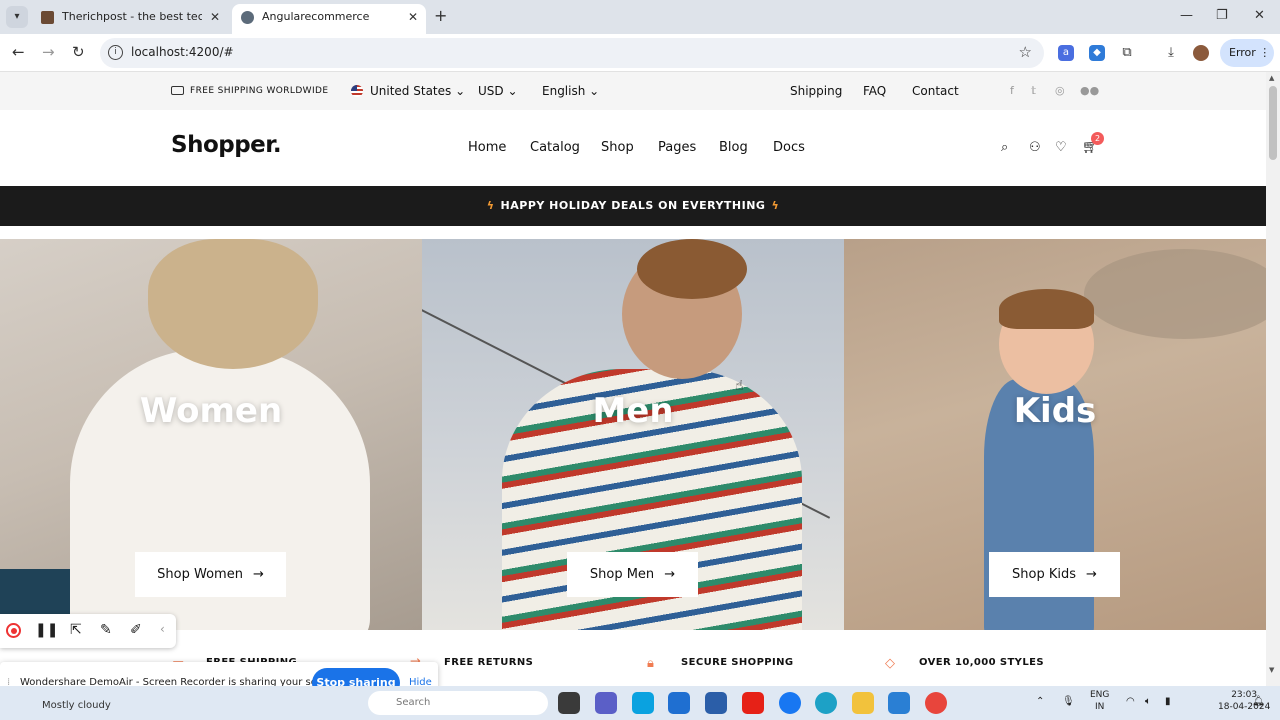 This screenshot has width=1280, height=720. I want to click on notifications-icon: 🔔︎, so click(1258, 701).